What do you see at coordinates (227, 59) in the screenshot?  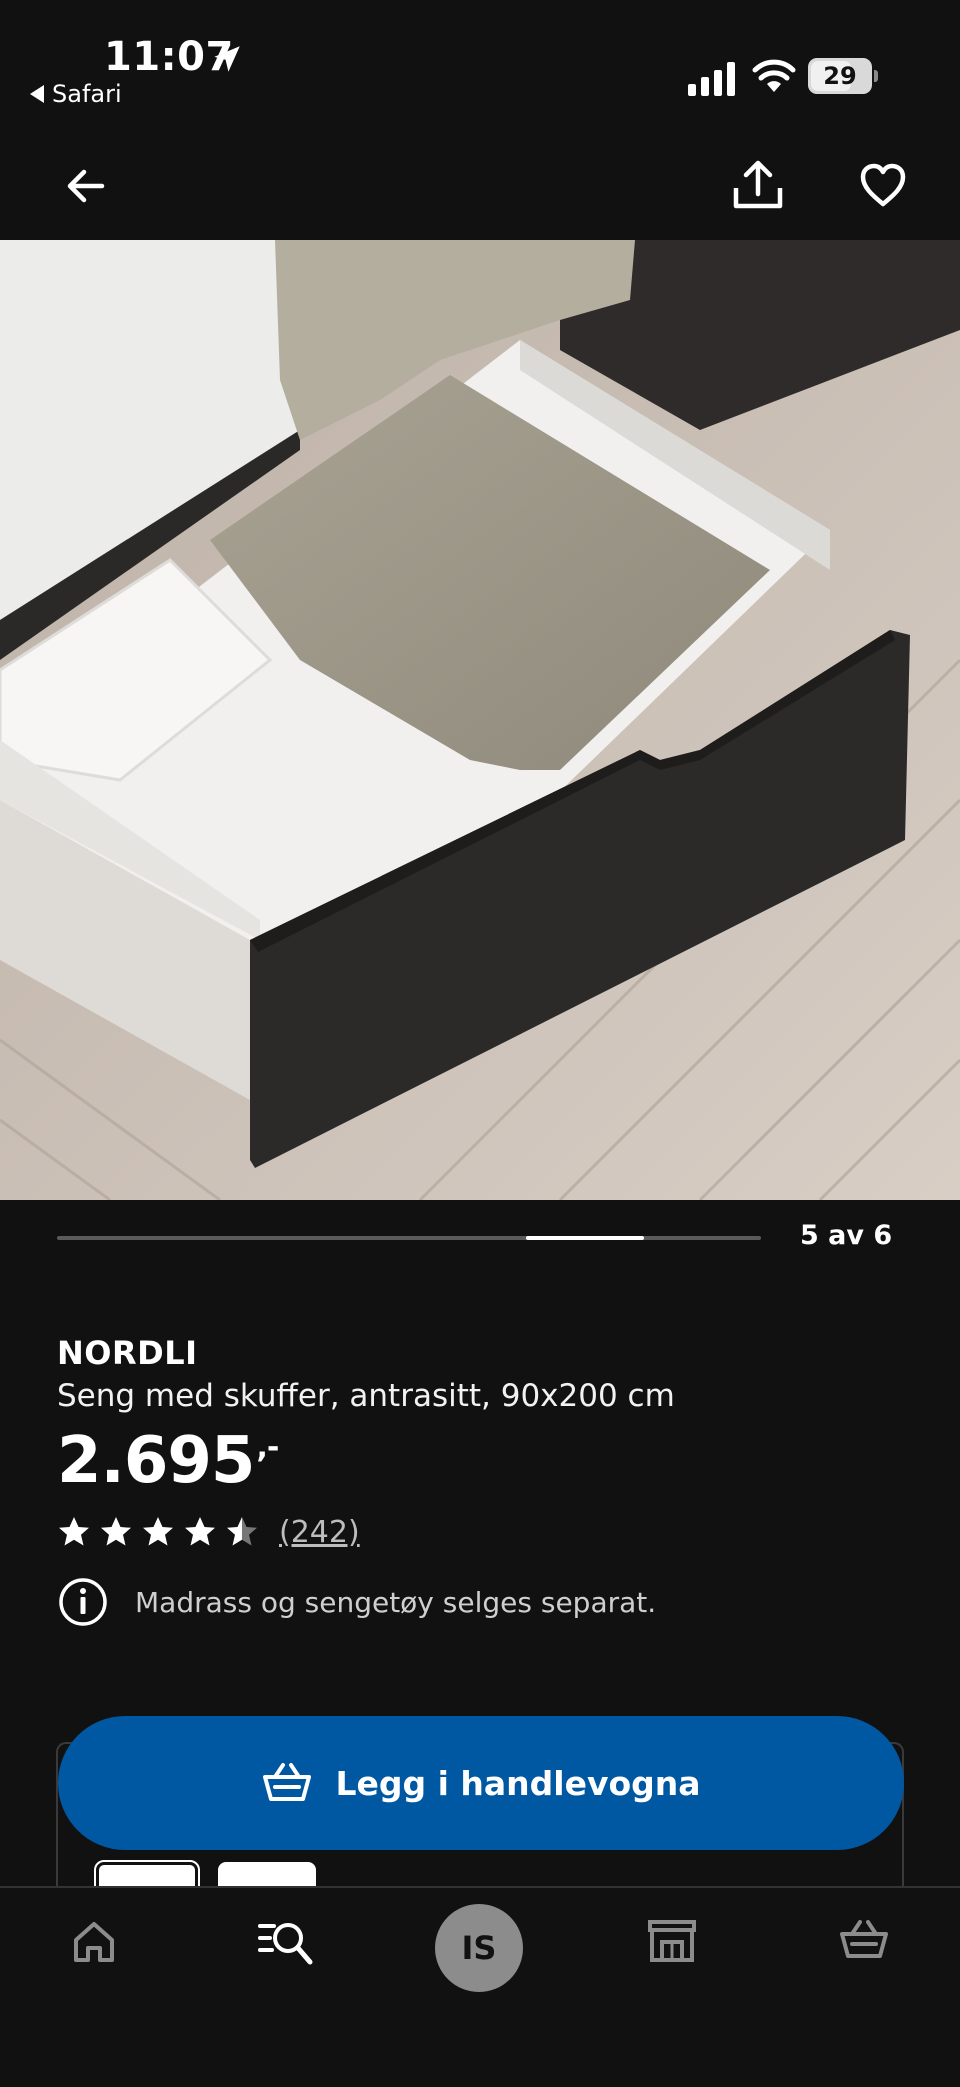 I see `location-arrow-icon` at bounding box center [227, 59].